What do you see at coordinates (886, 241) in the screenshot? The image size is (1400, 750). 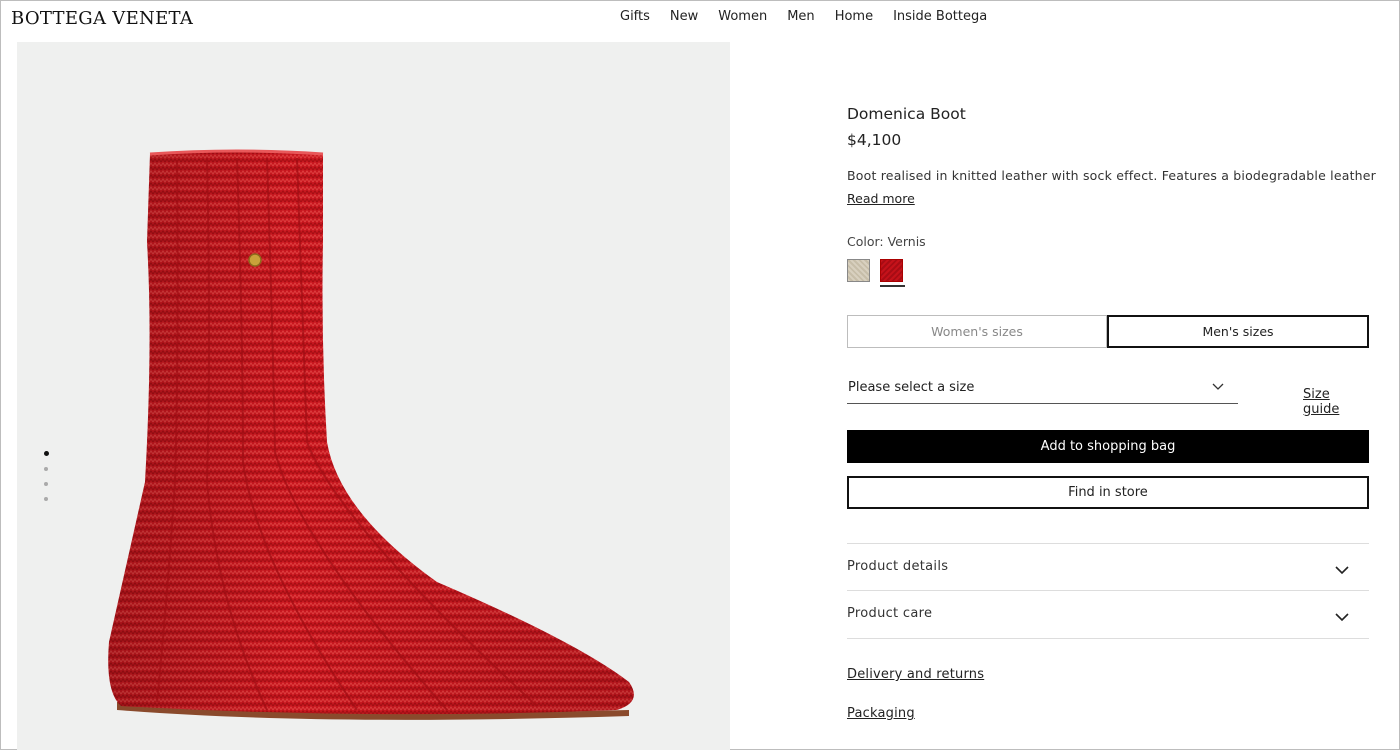 I see `color-label: Color: Vernis` at bounding box center [886, 241].